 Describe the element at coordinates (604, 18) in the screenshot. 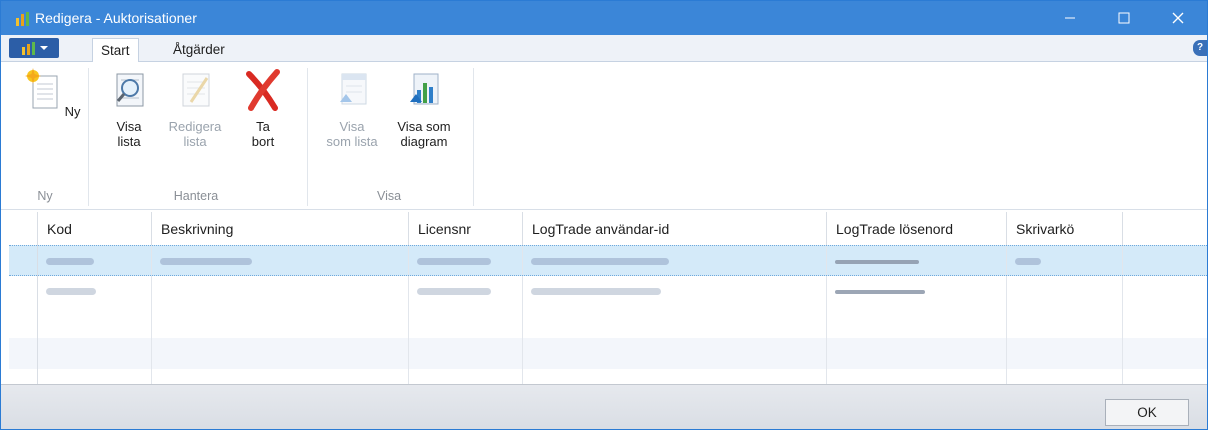

I see `title-bar: Redigera - Auktorisationer` at that location.